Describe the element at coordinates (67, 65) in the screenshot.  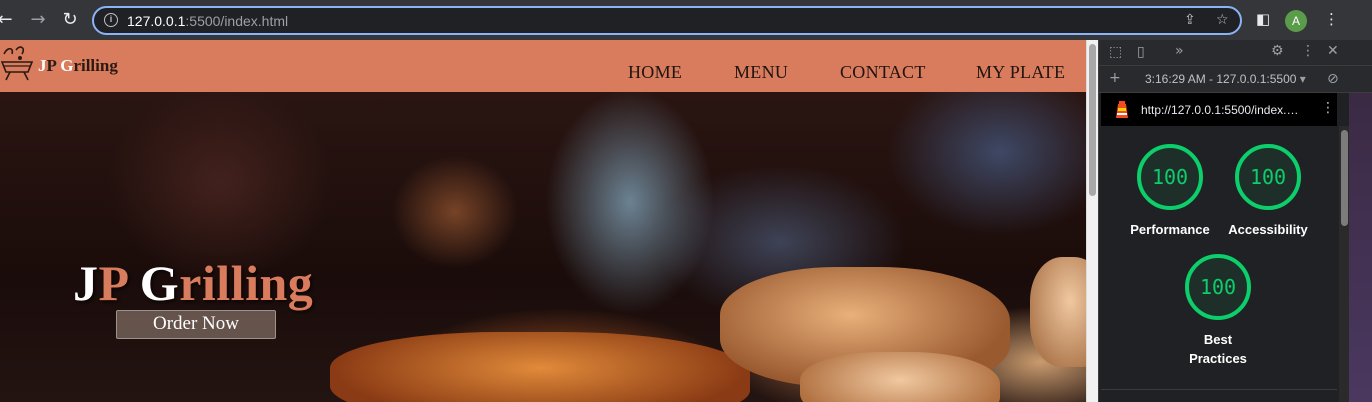
I see `brand-text-part: G` at that location.